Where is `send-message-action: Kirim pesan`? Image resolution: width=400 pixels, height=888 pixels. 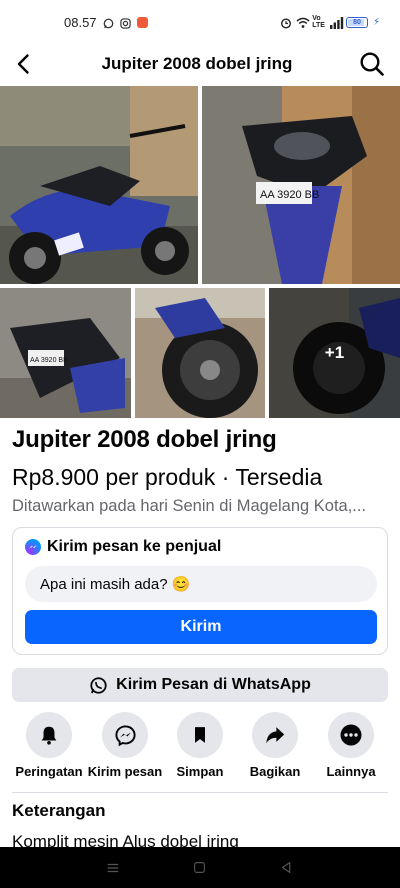 send-message-action: Kirim pesan is located at coordinates (125, 745).